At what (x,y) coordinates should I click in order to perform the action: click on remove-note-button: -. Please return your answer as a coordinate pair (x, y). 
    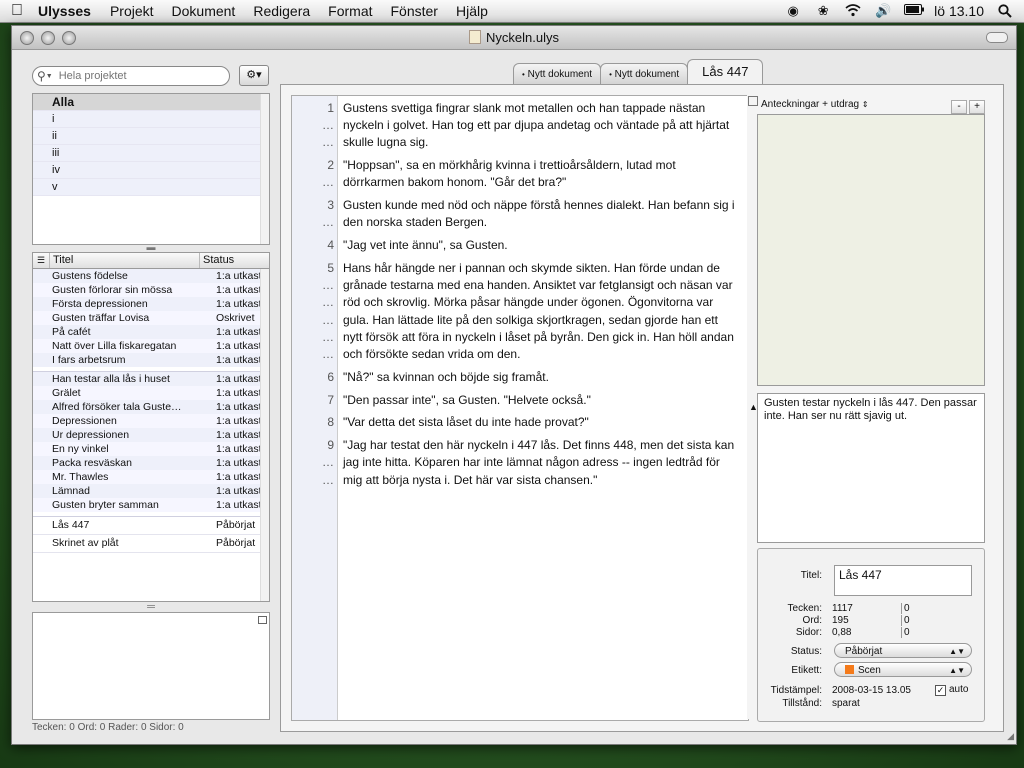
    Looking at the image, I should click on (959, 107).